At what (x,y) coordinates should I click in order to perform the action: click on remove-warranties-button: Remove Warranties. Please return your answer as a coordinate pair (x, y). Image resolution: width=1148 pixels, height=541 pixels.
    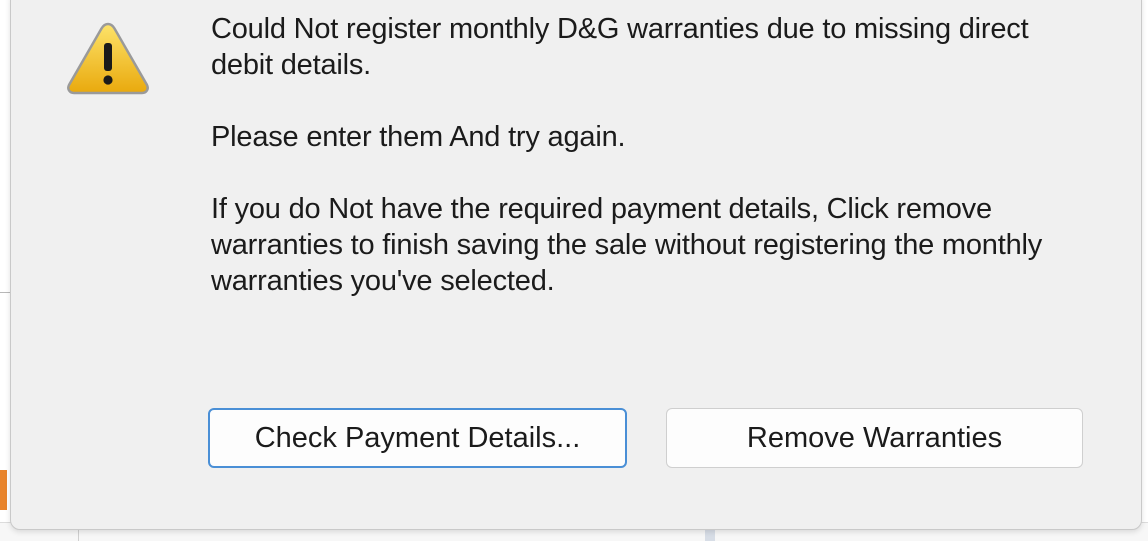
    Looking at the image, I should click on (874, 438).